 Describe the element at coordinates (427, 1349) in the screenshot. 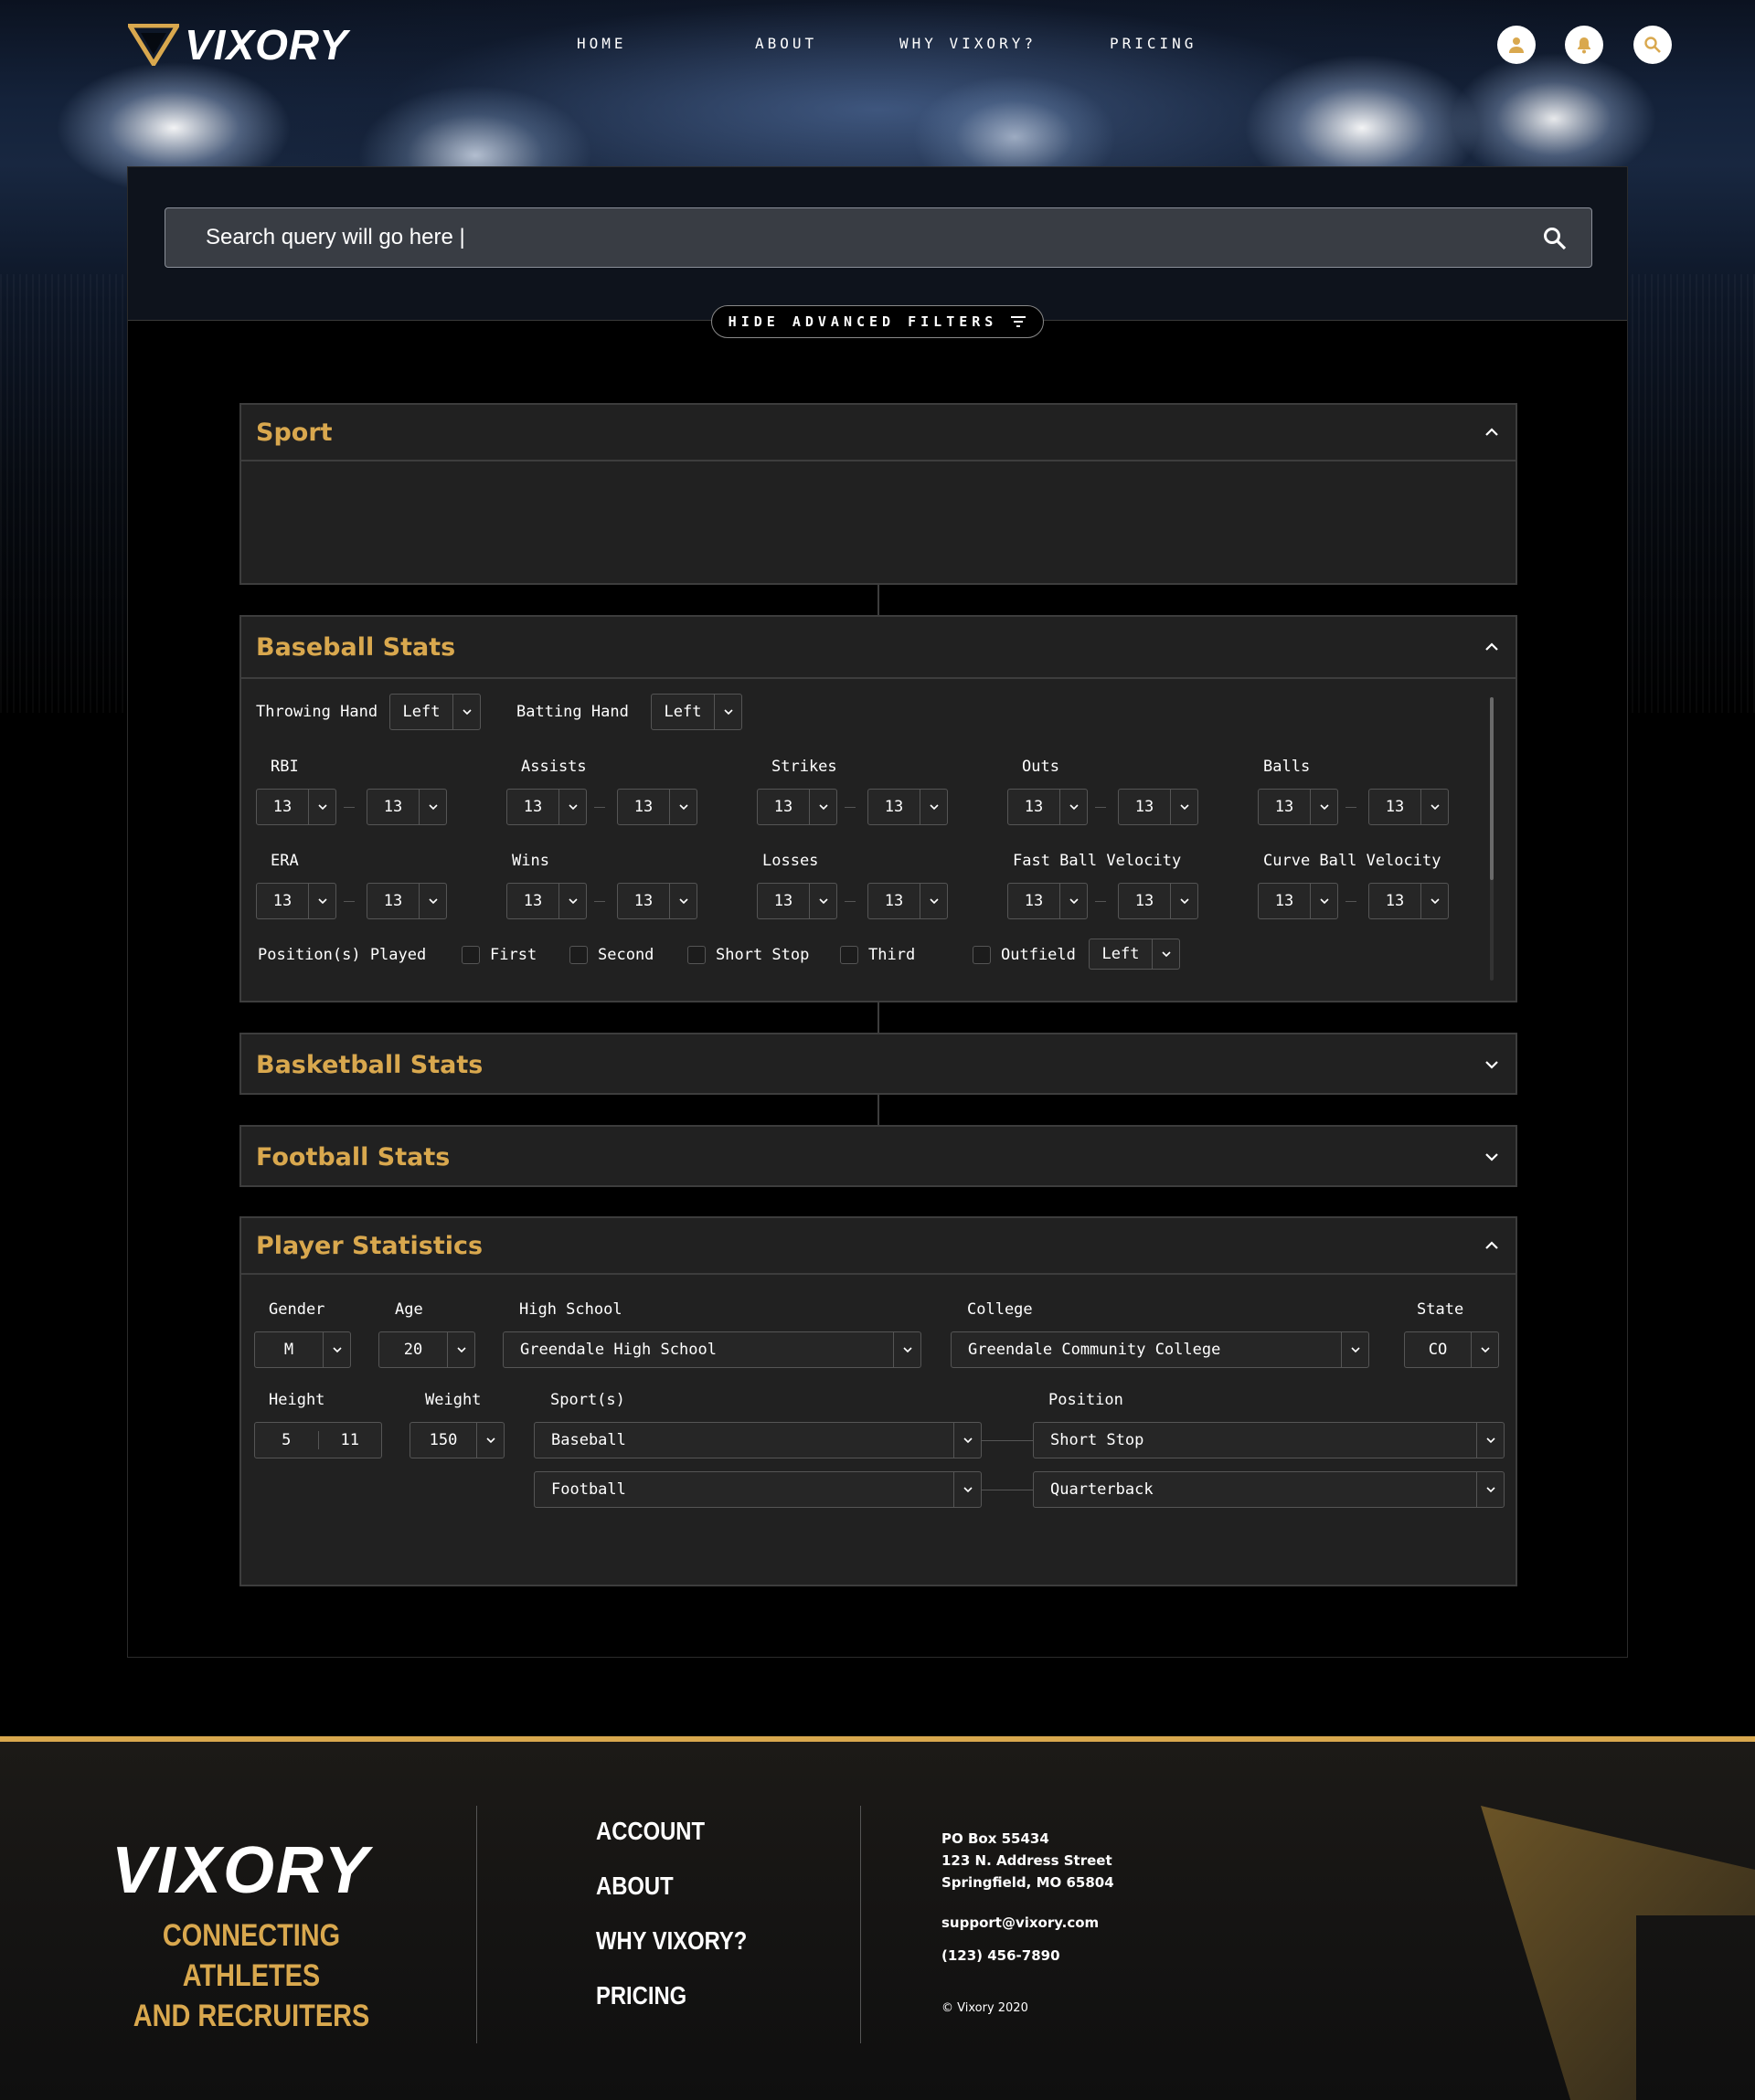

I see `age-select: 20` at that location.